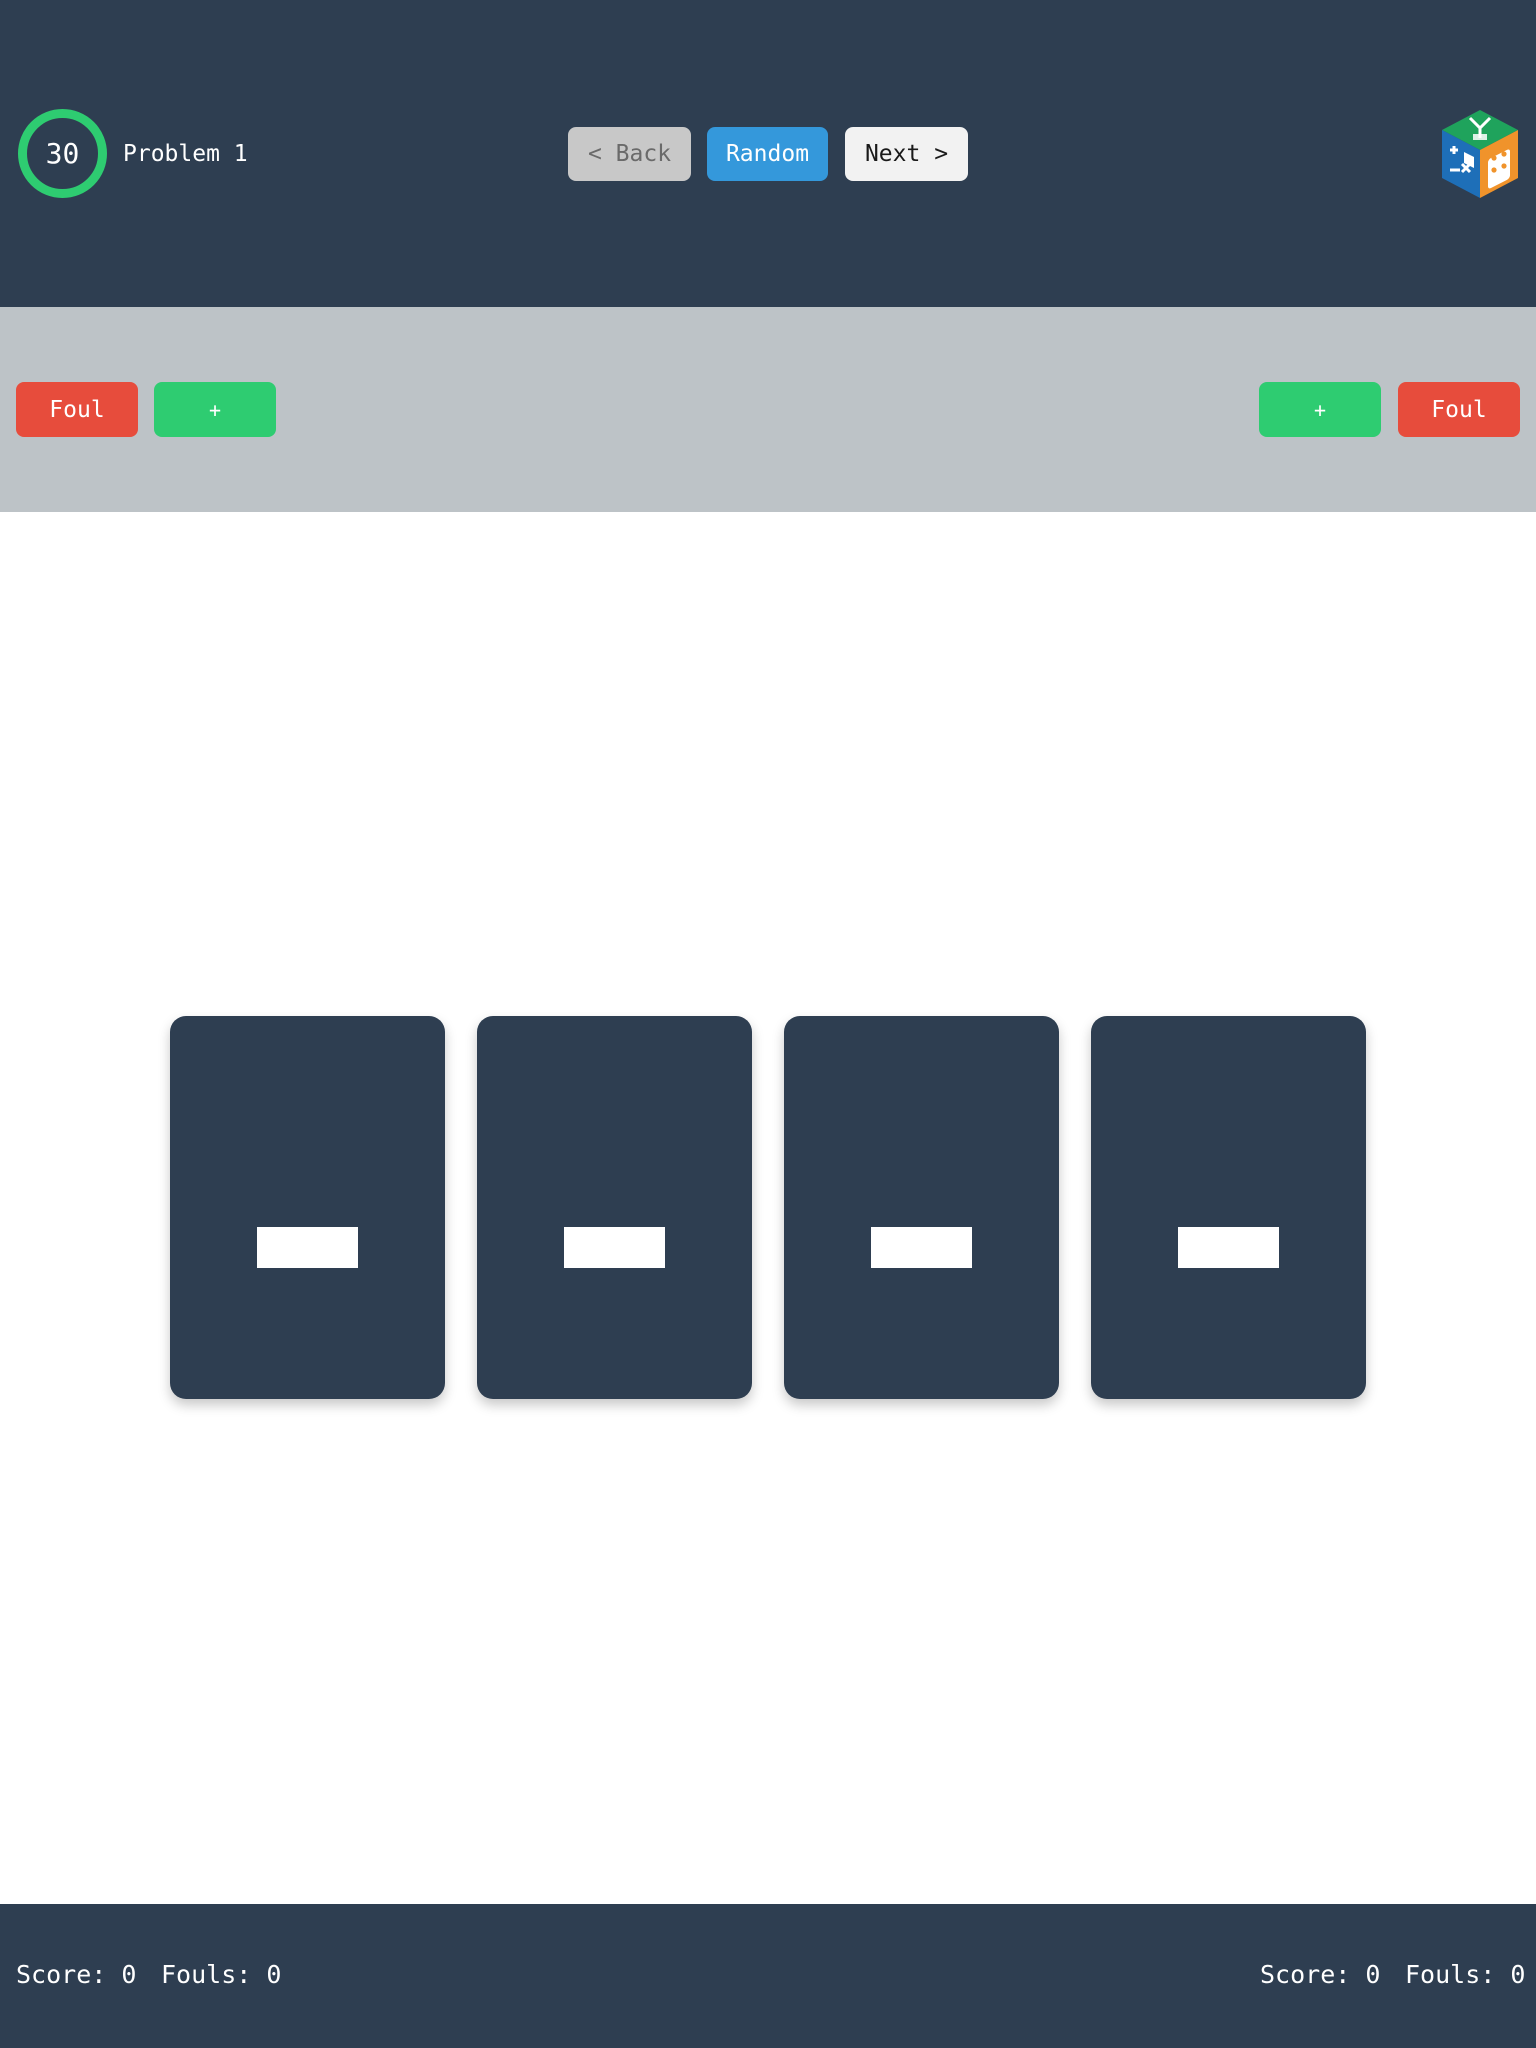  Describe the element at coordinates (629, 154) in the screenshot. I see `back-button: < Back` at that location.